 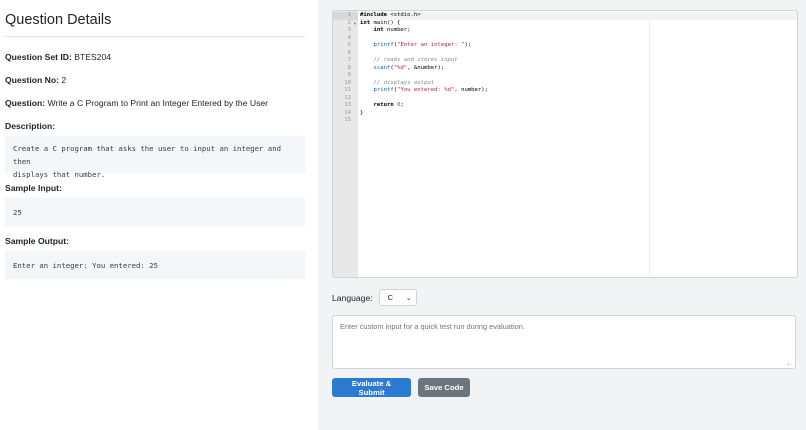 I want to click on line-number-text: 15, so click(x=347, y=120).